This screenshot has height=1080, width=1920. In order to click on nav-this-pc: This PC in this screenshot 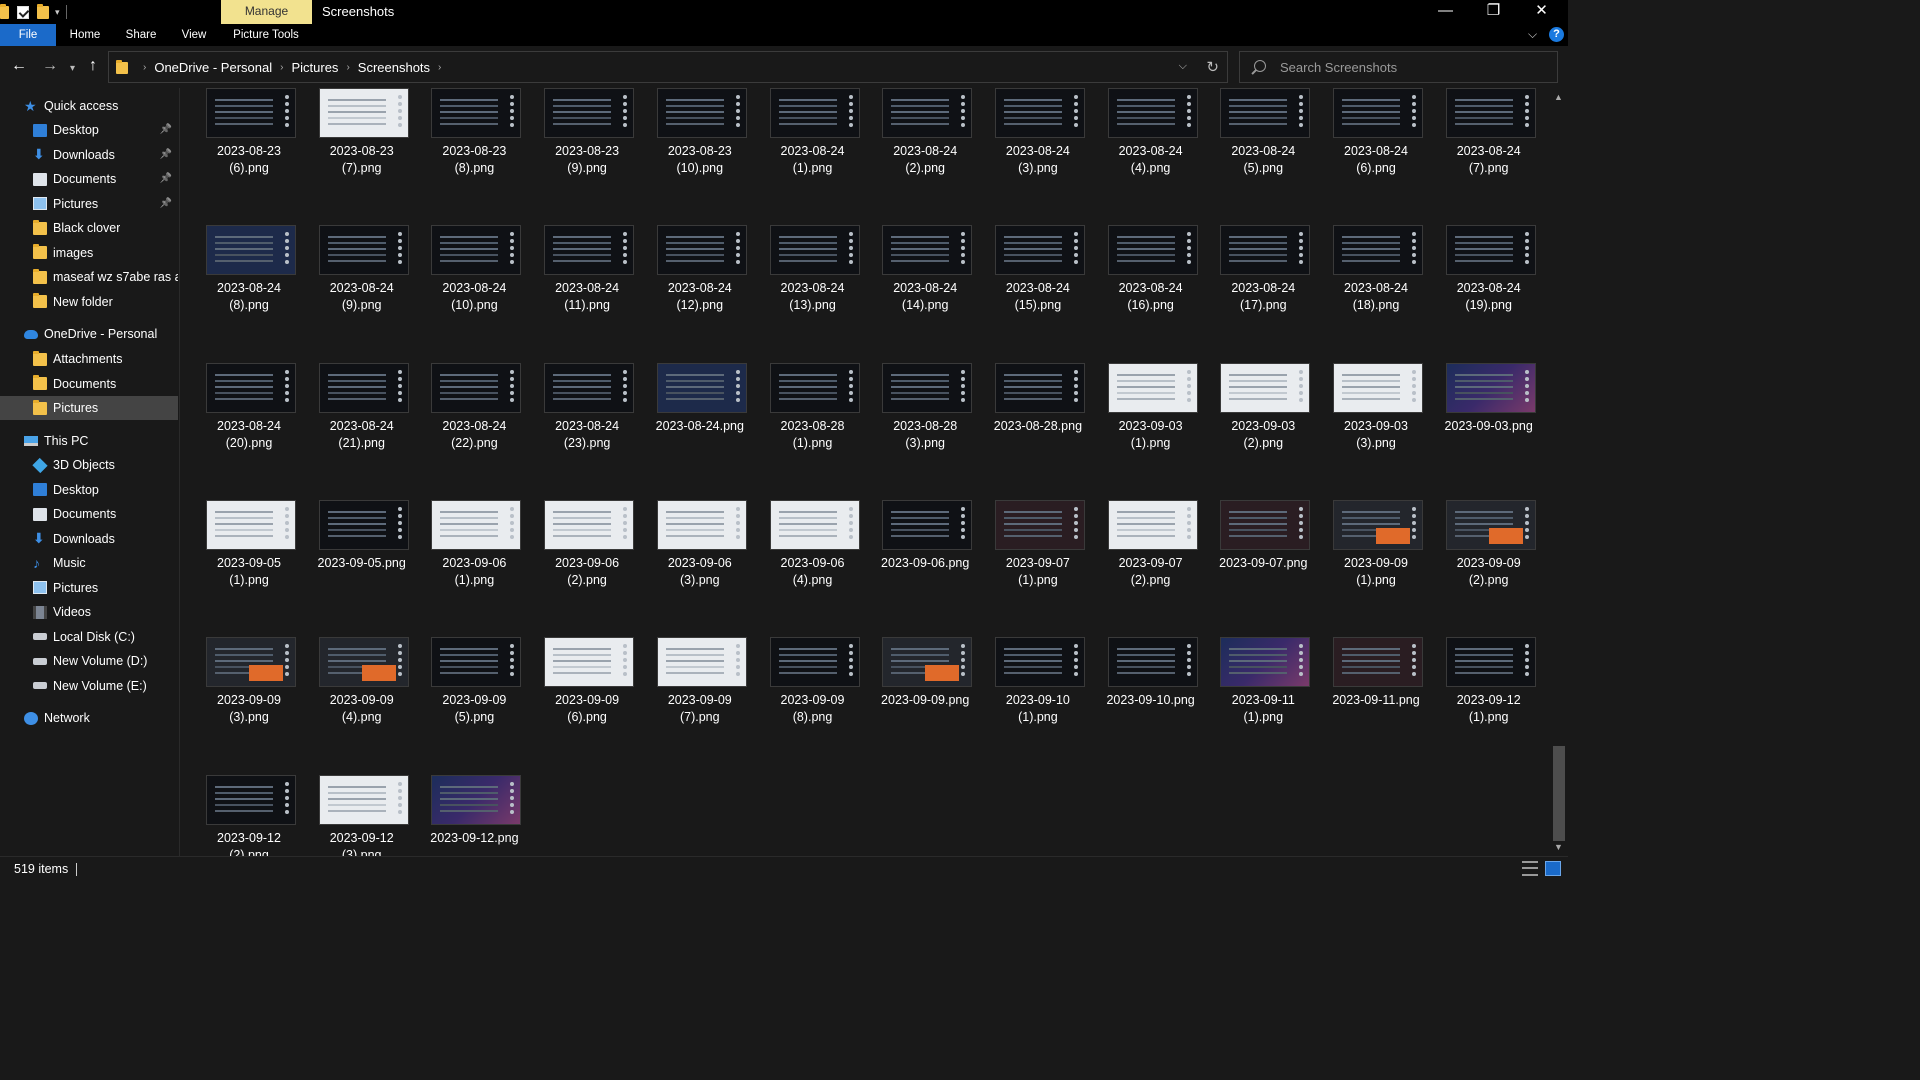, I will do `click(89, 441)`.